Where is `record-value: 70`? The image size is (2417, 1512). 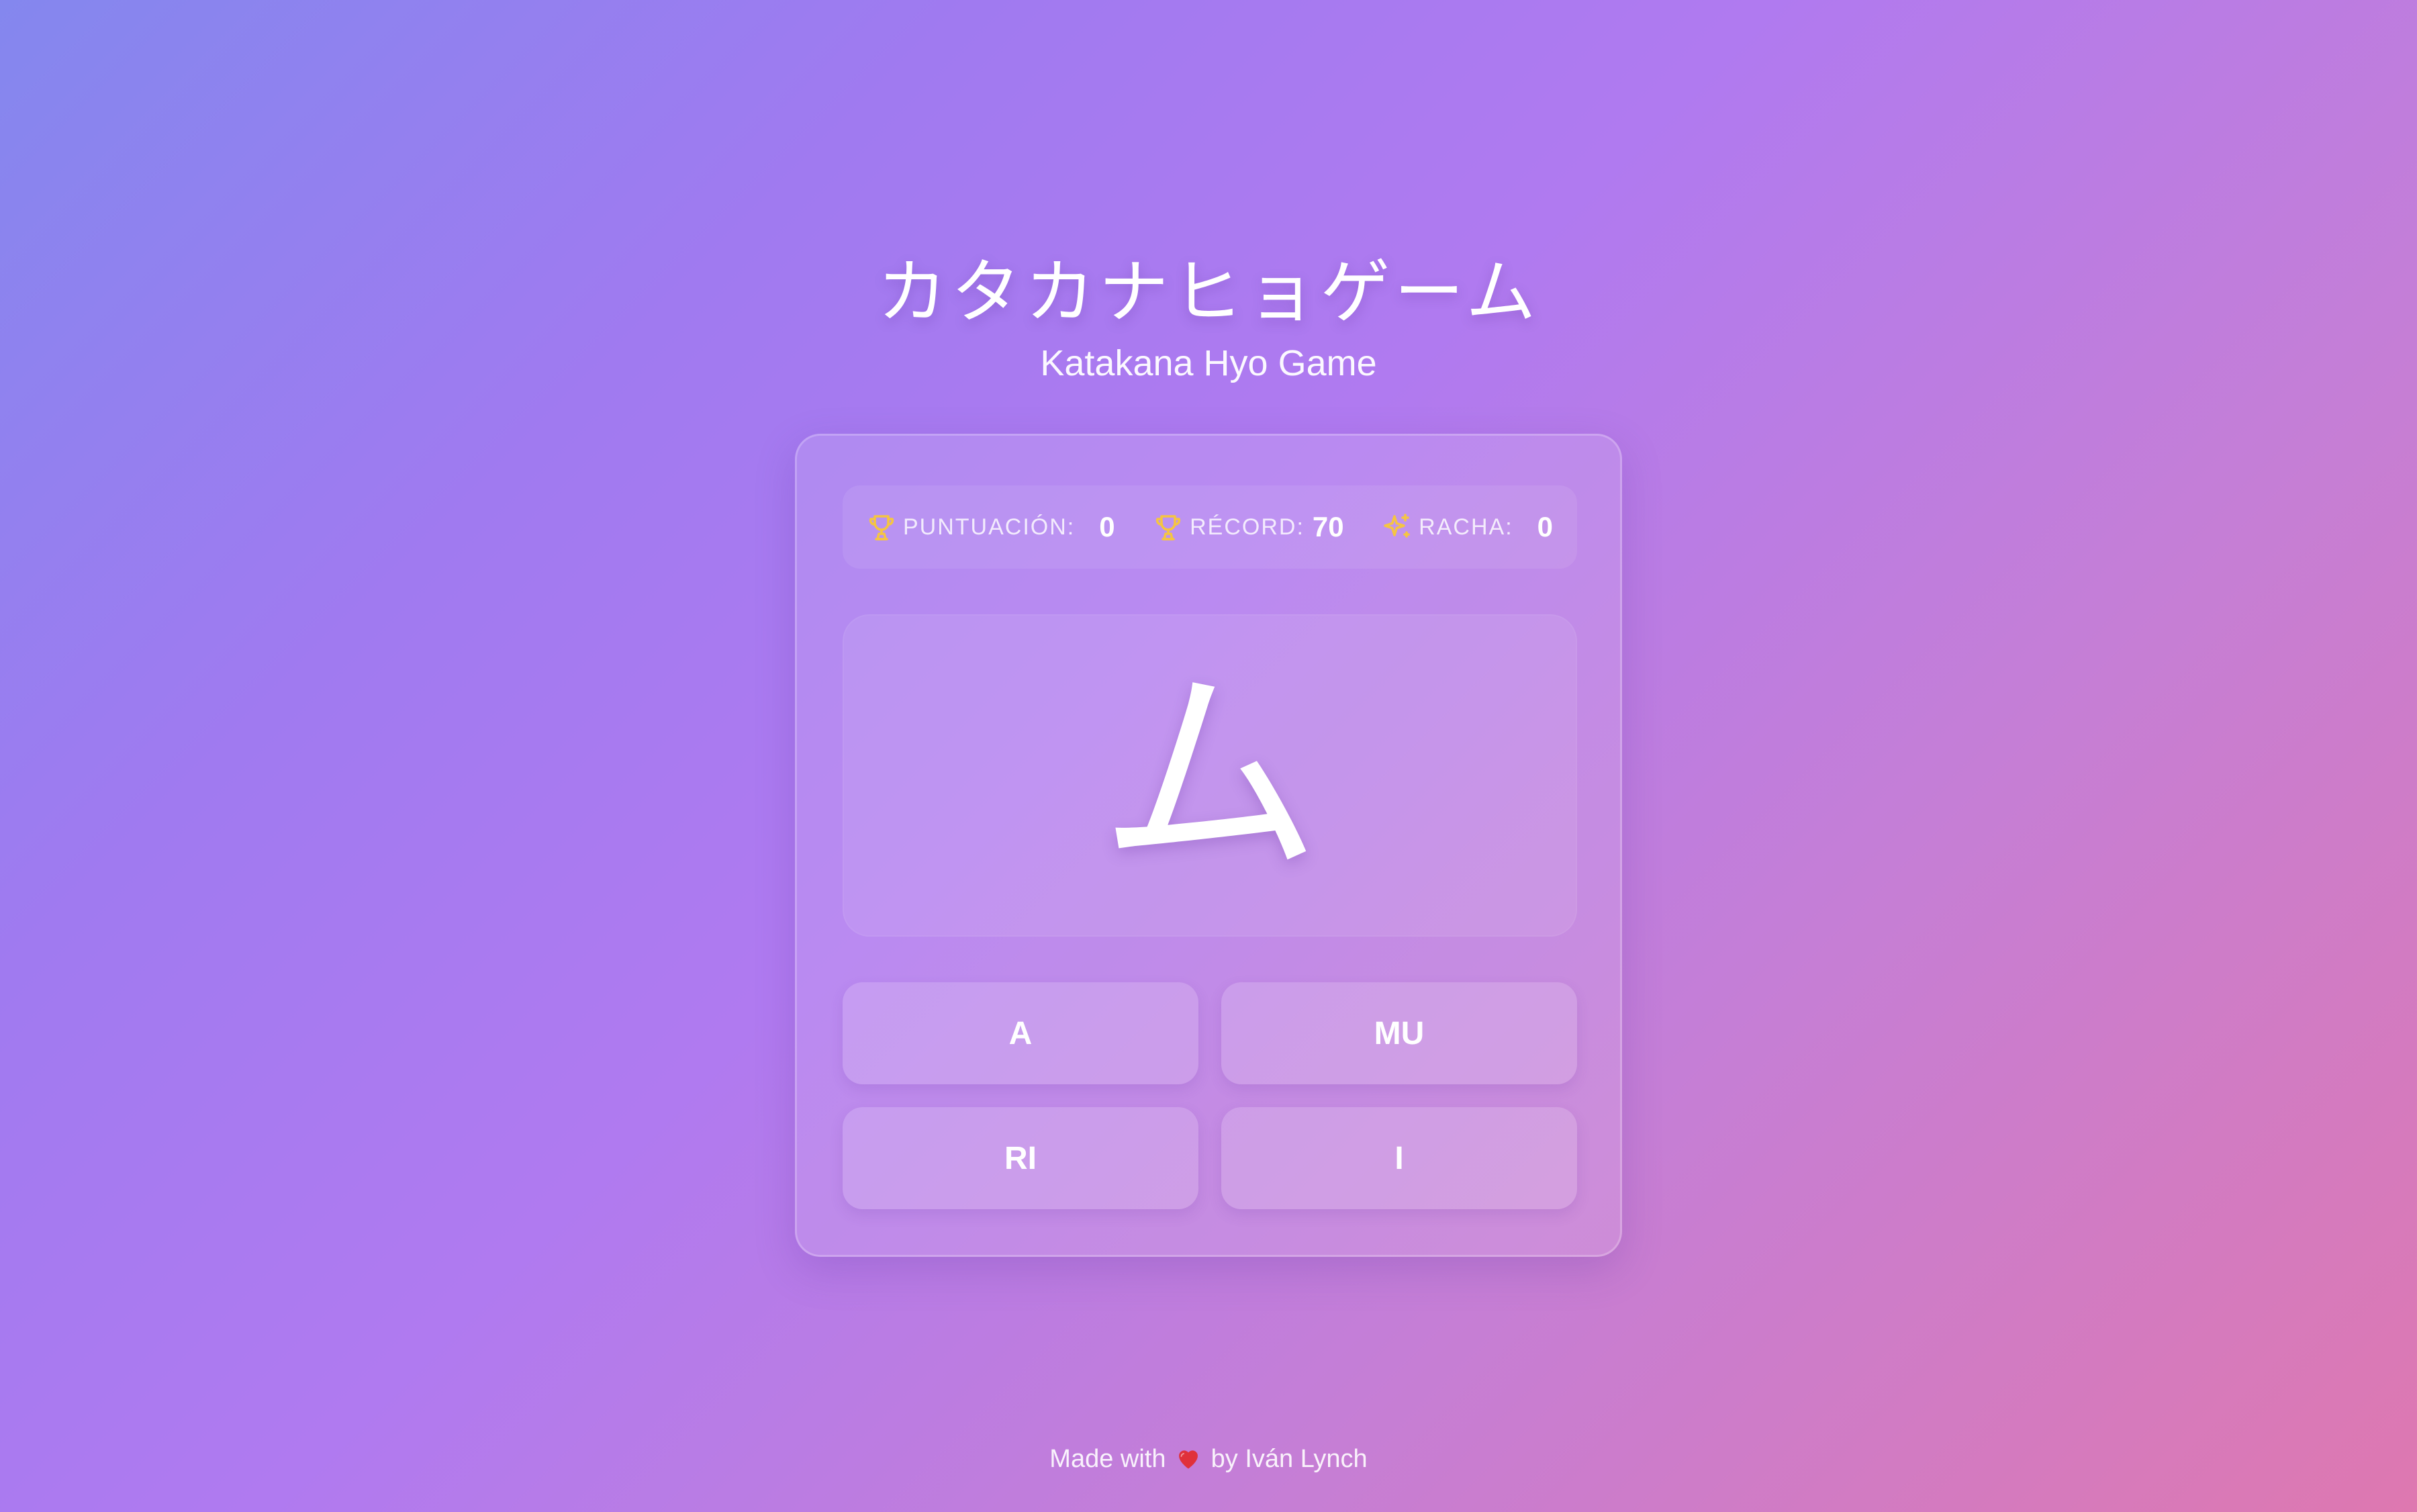 record-value: 70 is located at coordinates (1328, 526).